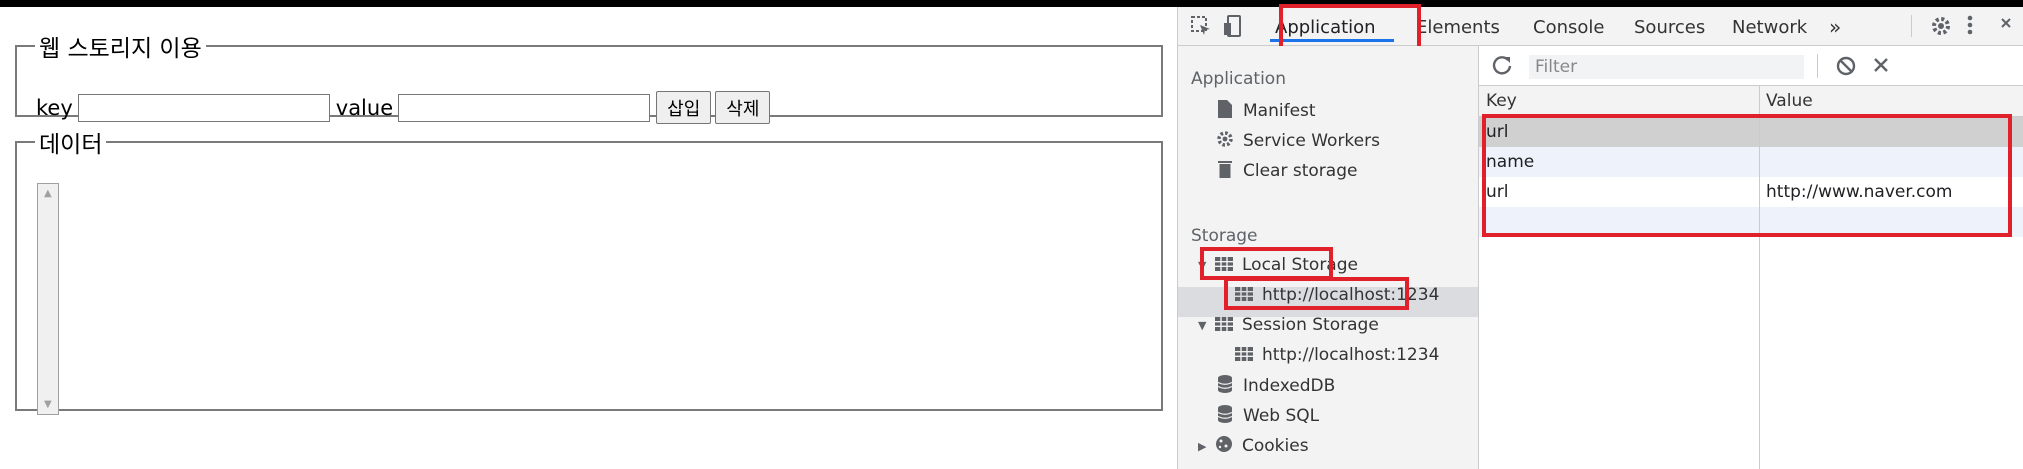  I want to click on refresh-icon, so click(1502, 67).